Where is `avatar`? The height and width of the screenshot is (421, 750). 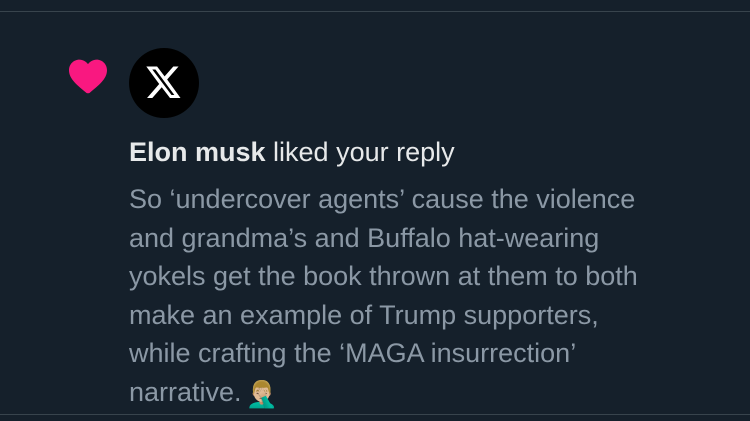
avatar is located at coordinates (164, 83).